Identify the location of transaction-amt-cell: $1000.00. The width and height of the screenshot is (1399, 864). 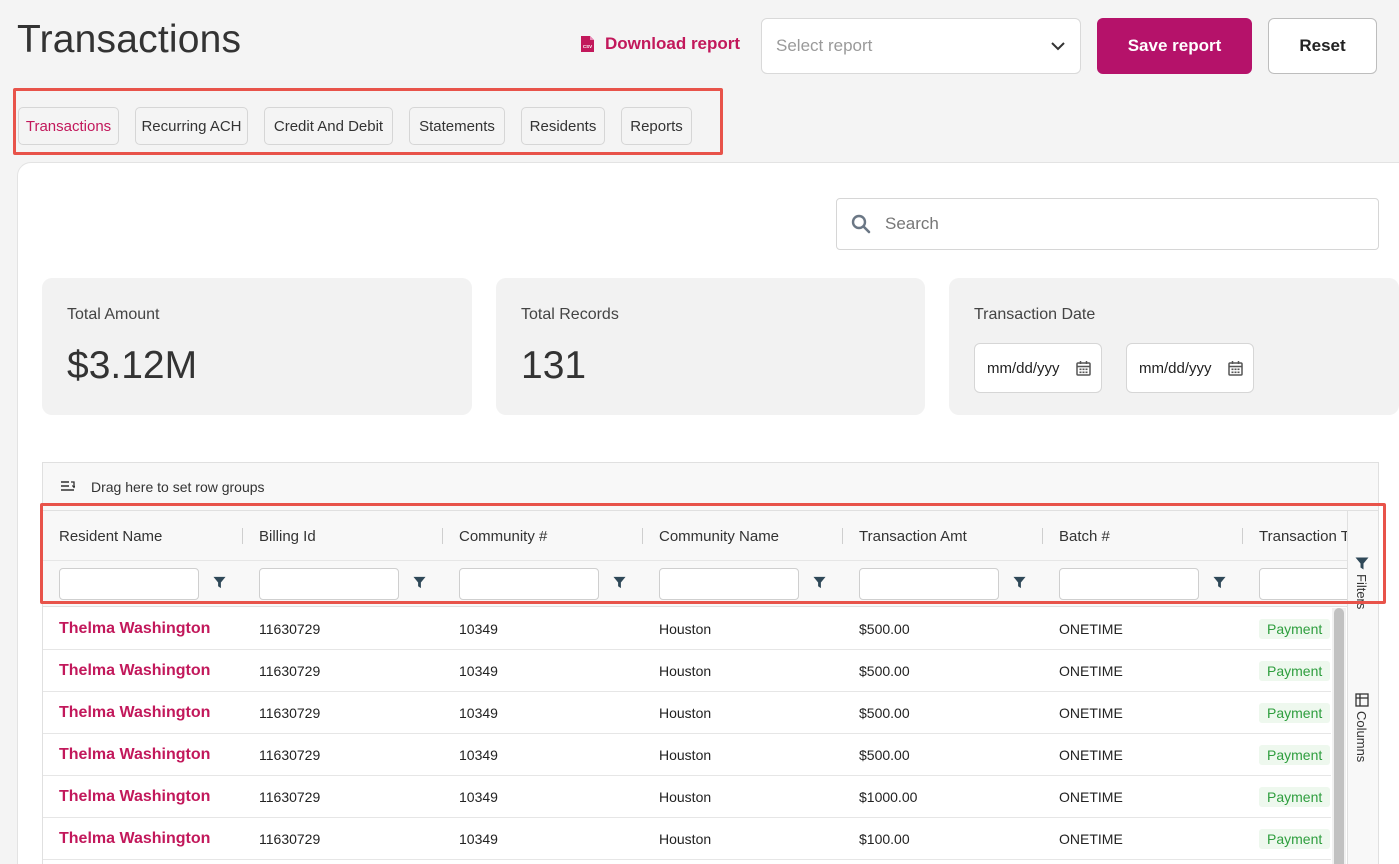
(888, 796).